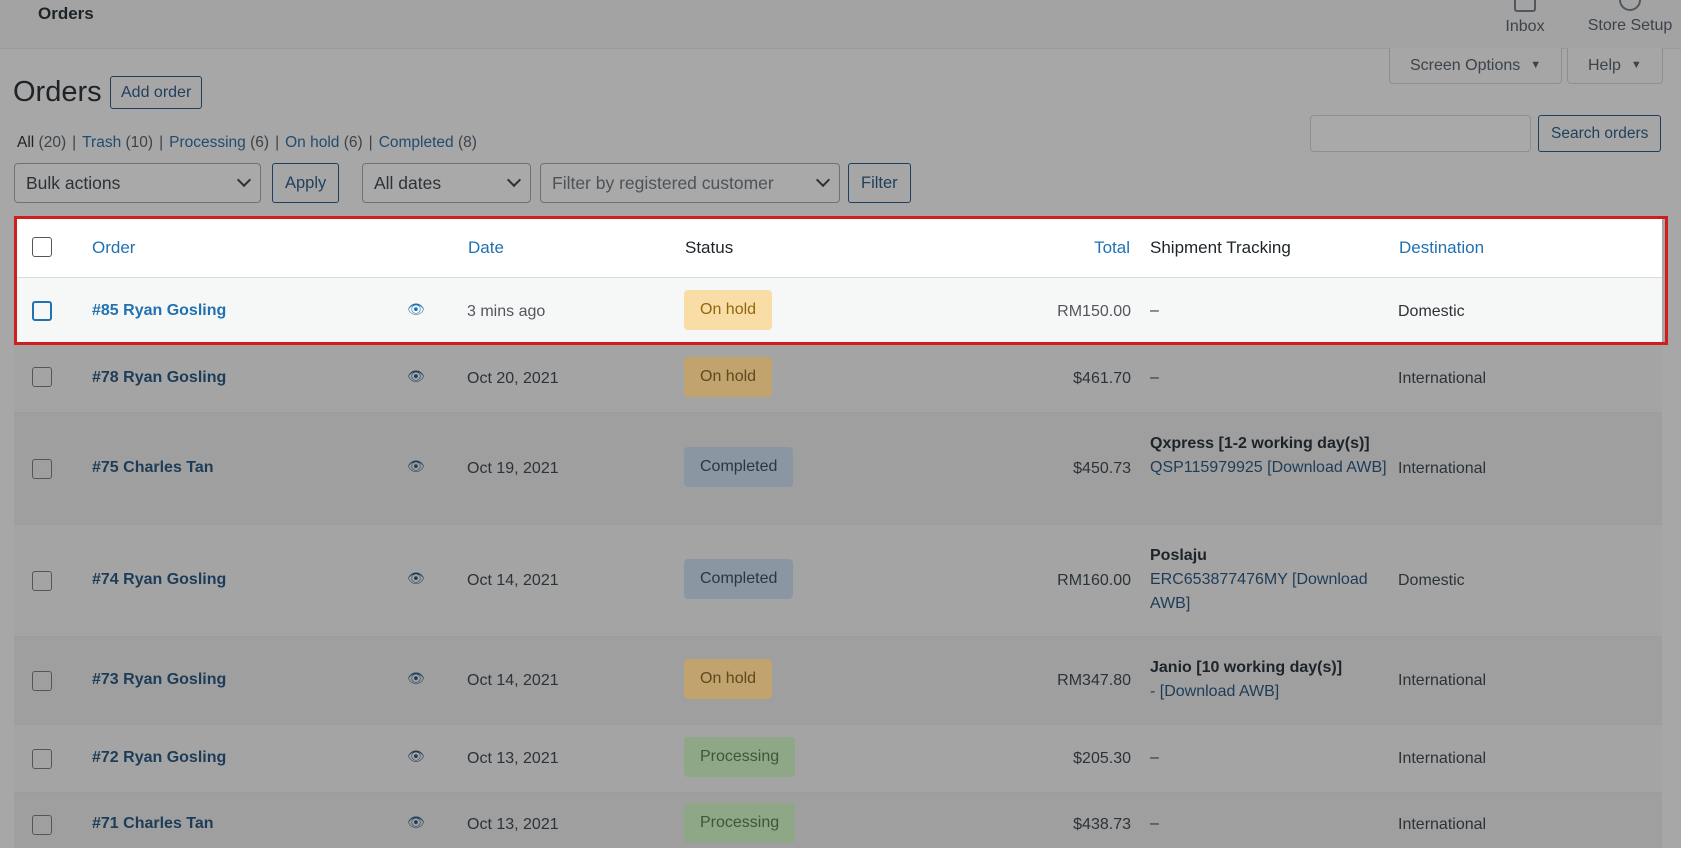 The width and height of the screenshot is (1681, 848). I want to click on column-order: Order, so click(113, 248).